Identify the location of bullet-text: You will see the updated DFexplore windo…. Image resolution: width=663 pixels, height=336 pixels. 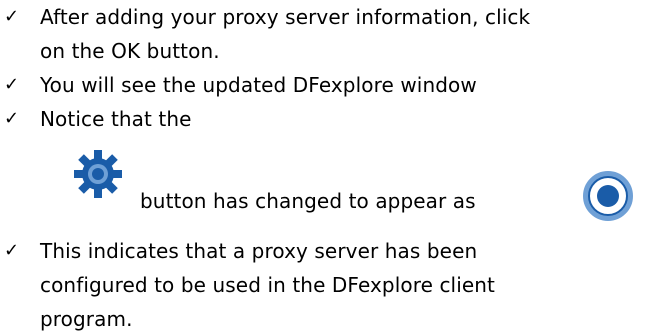
(350, 85).